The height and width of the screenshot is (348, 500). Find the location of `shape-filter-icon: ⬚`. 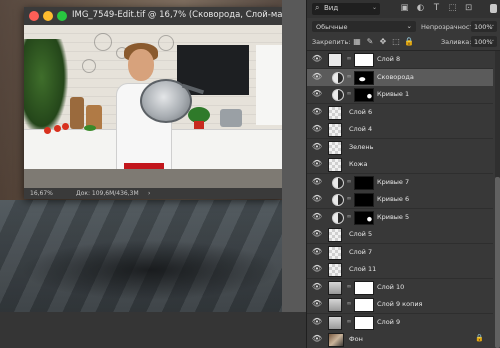

shape-filter-icon: ⬚ is located at coordinates (452, 8).